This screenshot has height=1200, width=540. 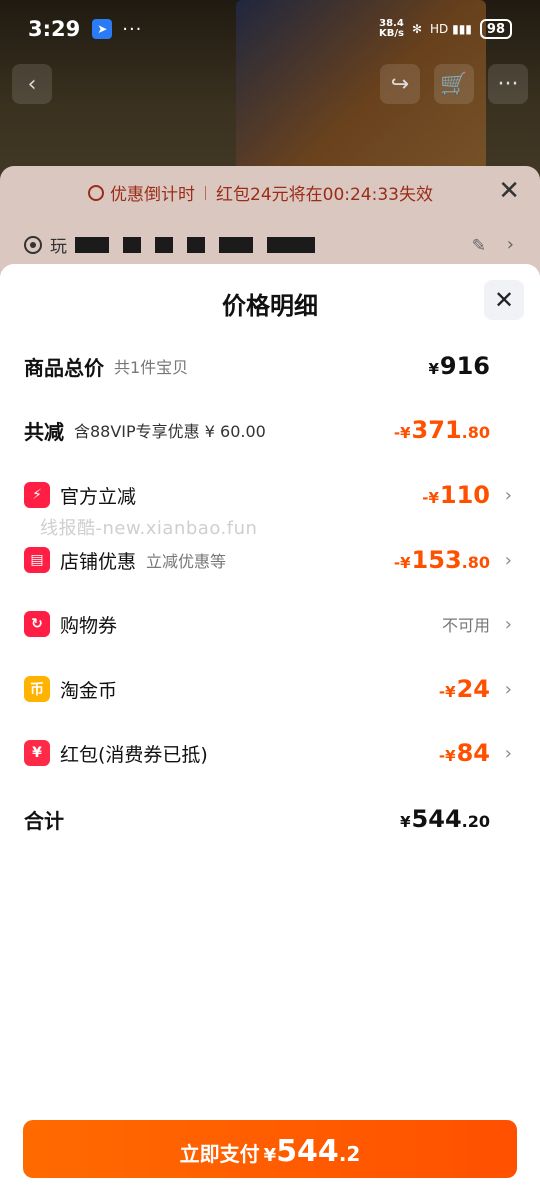 I want to click on more-button: ···, so click(x=508, y=84).